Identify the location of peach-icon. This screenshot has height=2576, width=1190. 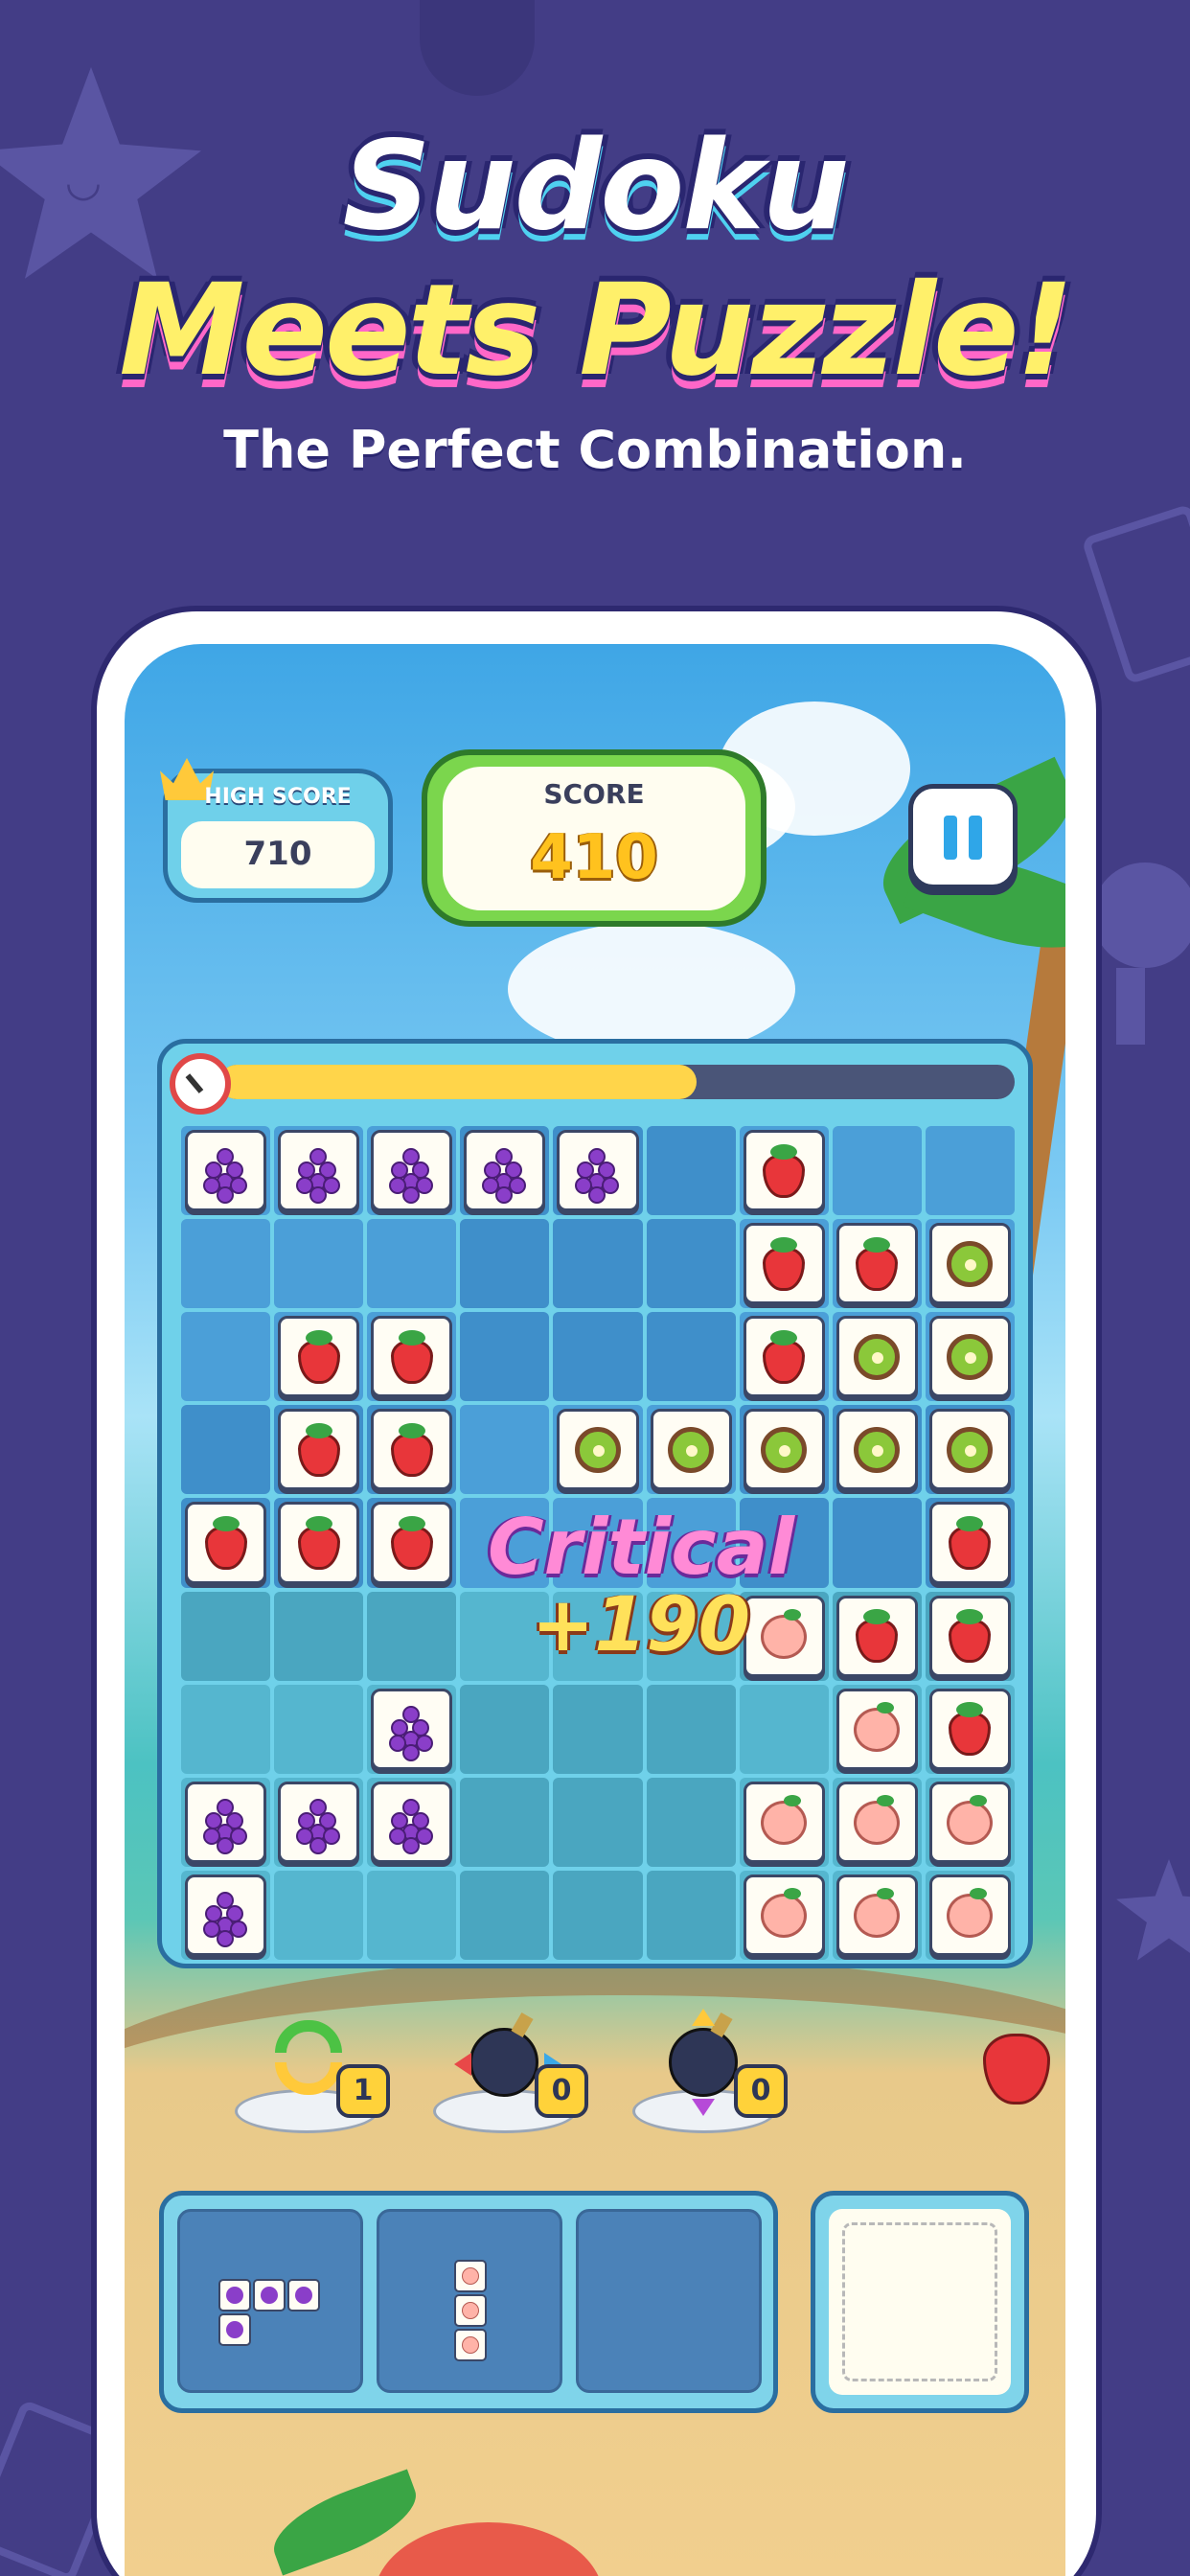
(876, 1822).